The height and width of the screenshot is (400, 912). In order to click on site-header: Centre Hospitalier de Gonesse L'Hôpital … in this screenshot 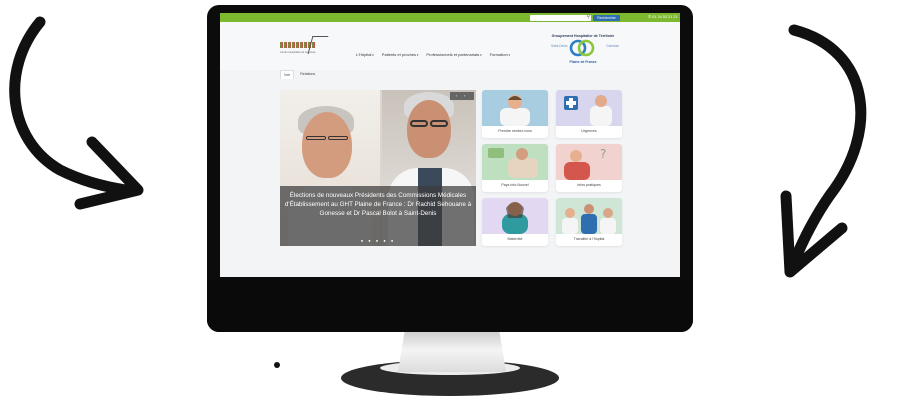, I will do `click(450, 46)`.